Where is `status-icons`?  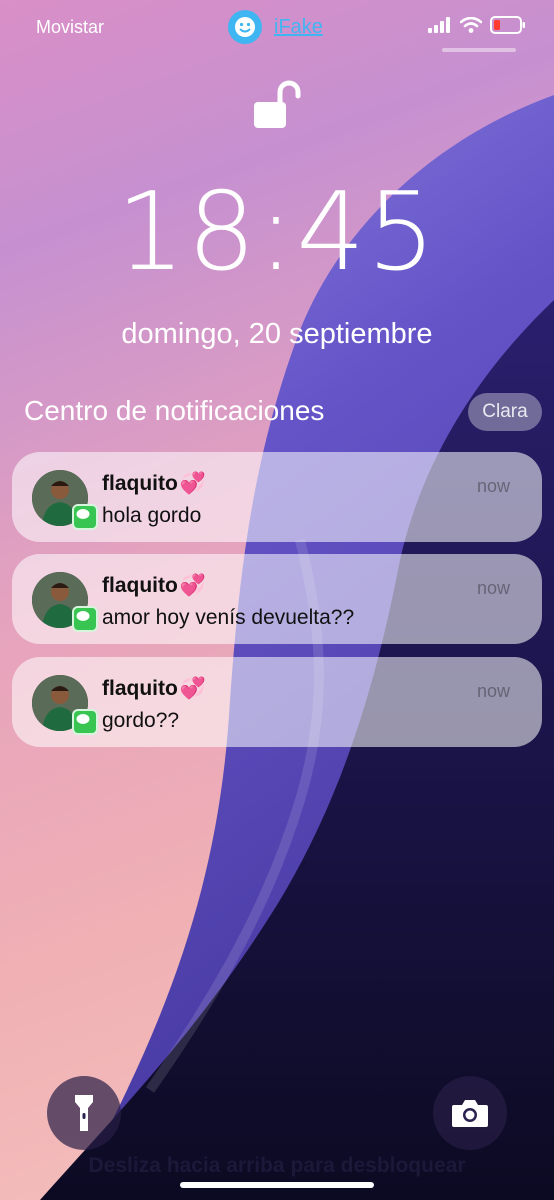 status-icons is located at coordinates (477, 25).